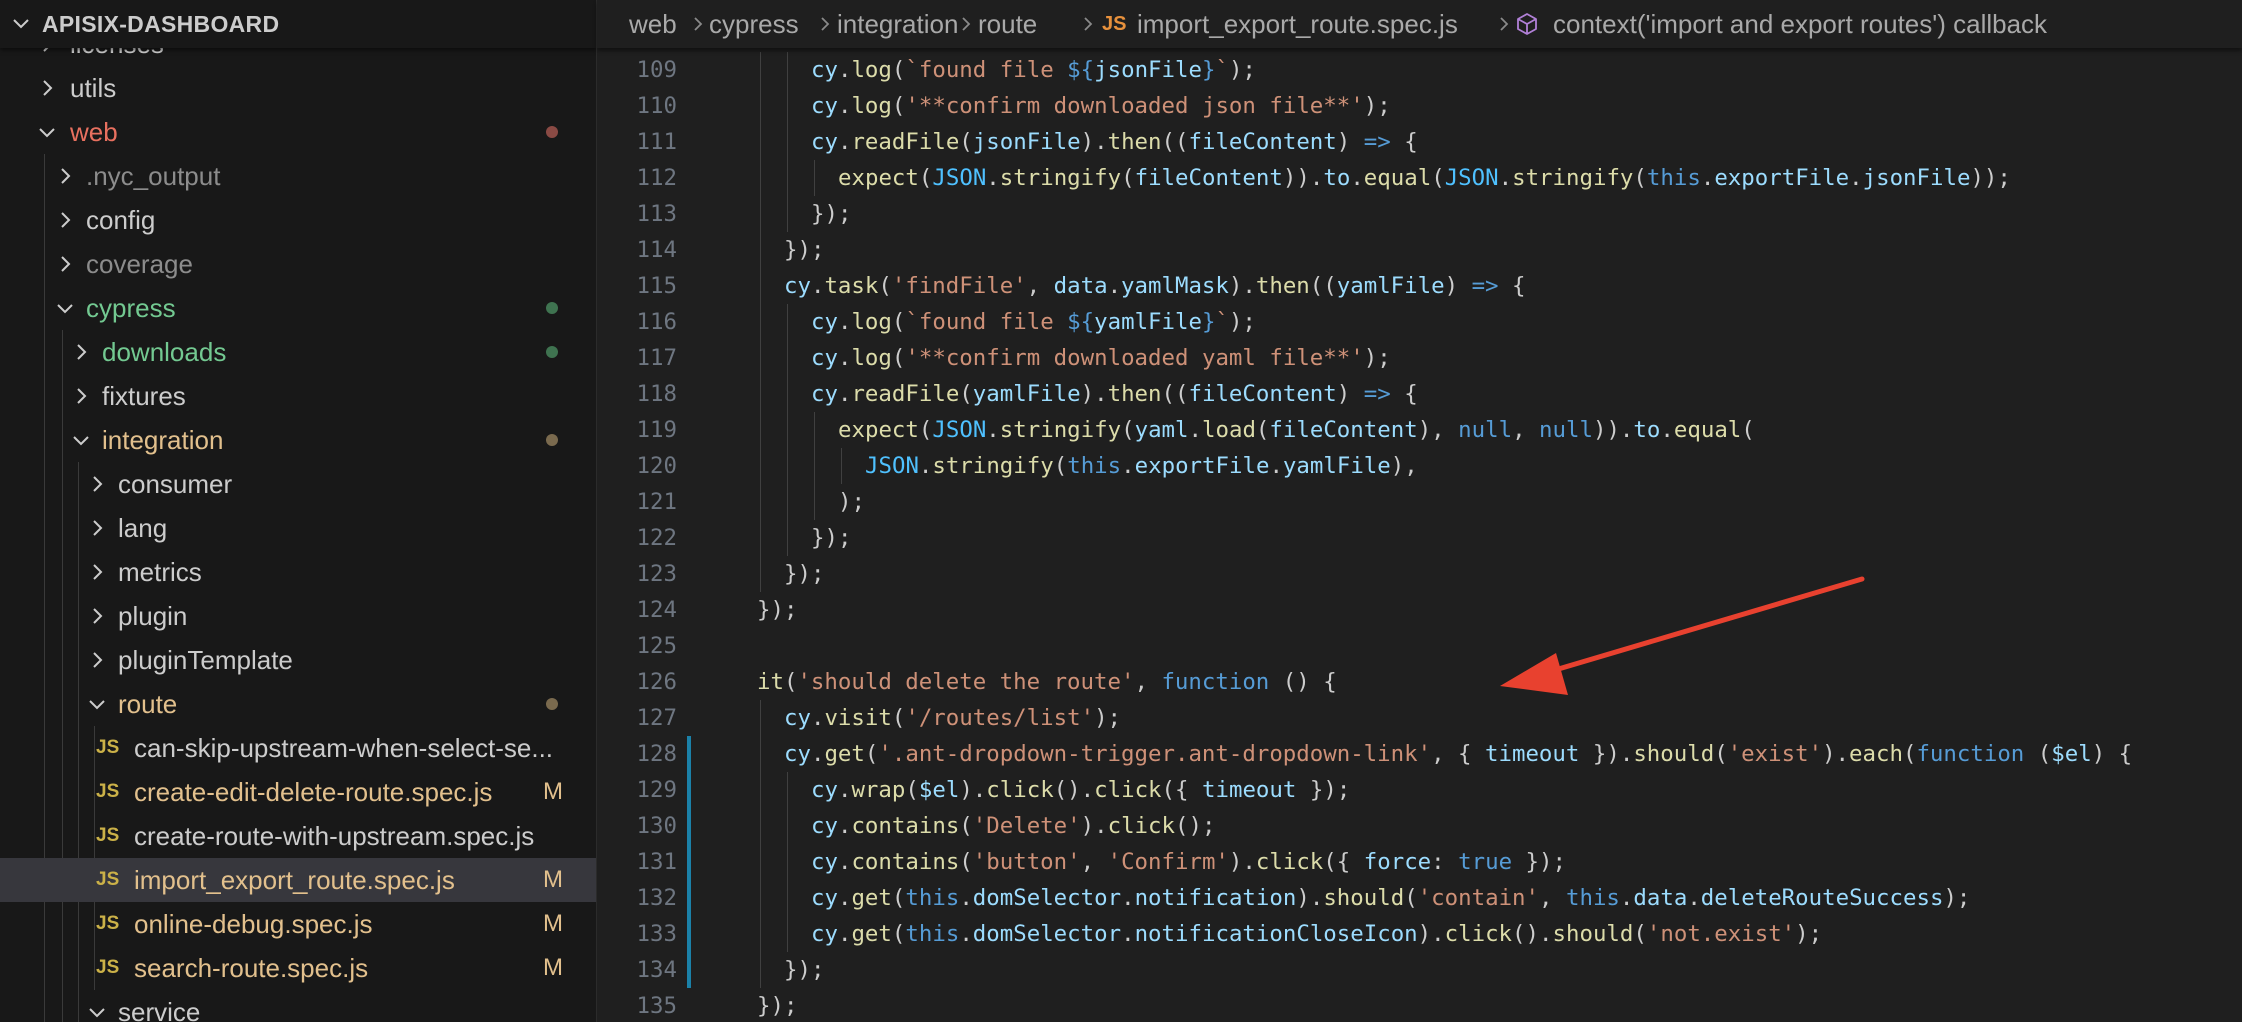  What do you see at coordinates (1419, 574) in the screenshot?
I see `code-line: 123});` at bounding box center [1419, 574].